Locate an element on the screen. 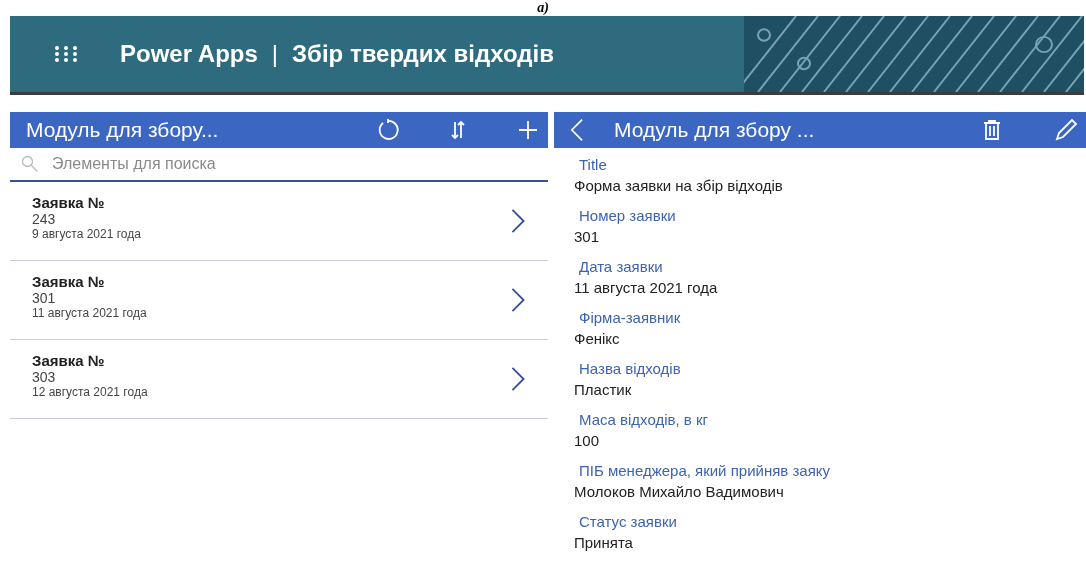 The image size is (1086, 583). add-icon is located at coordinates (528, 130).